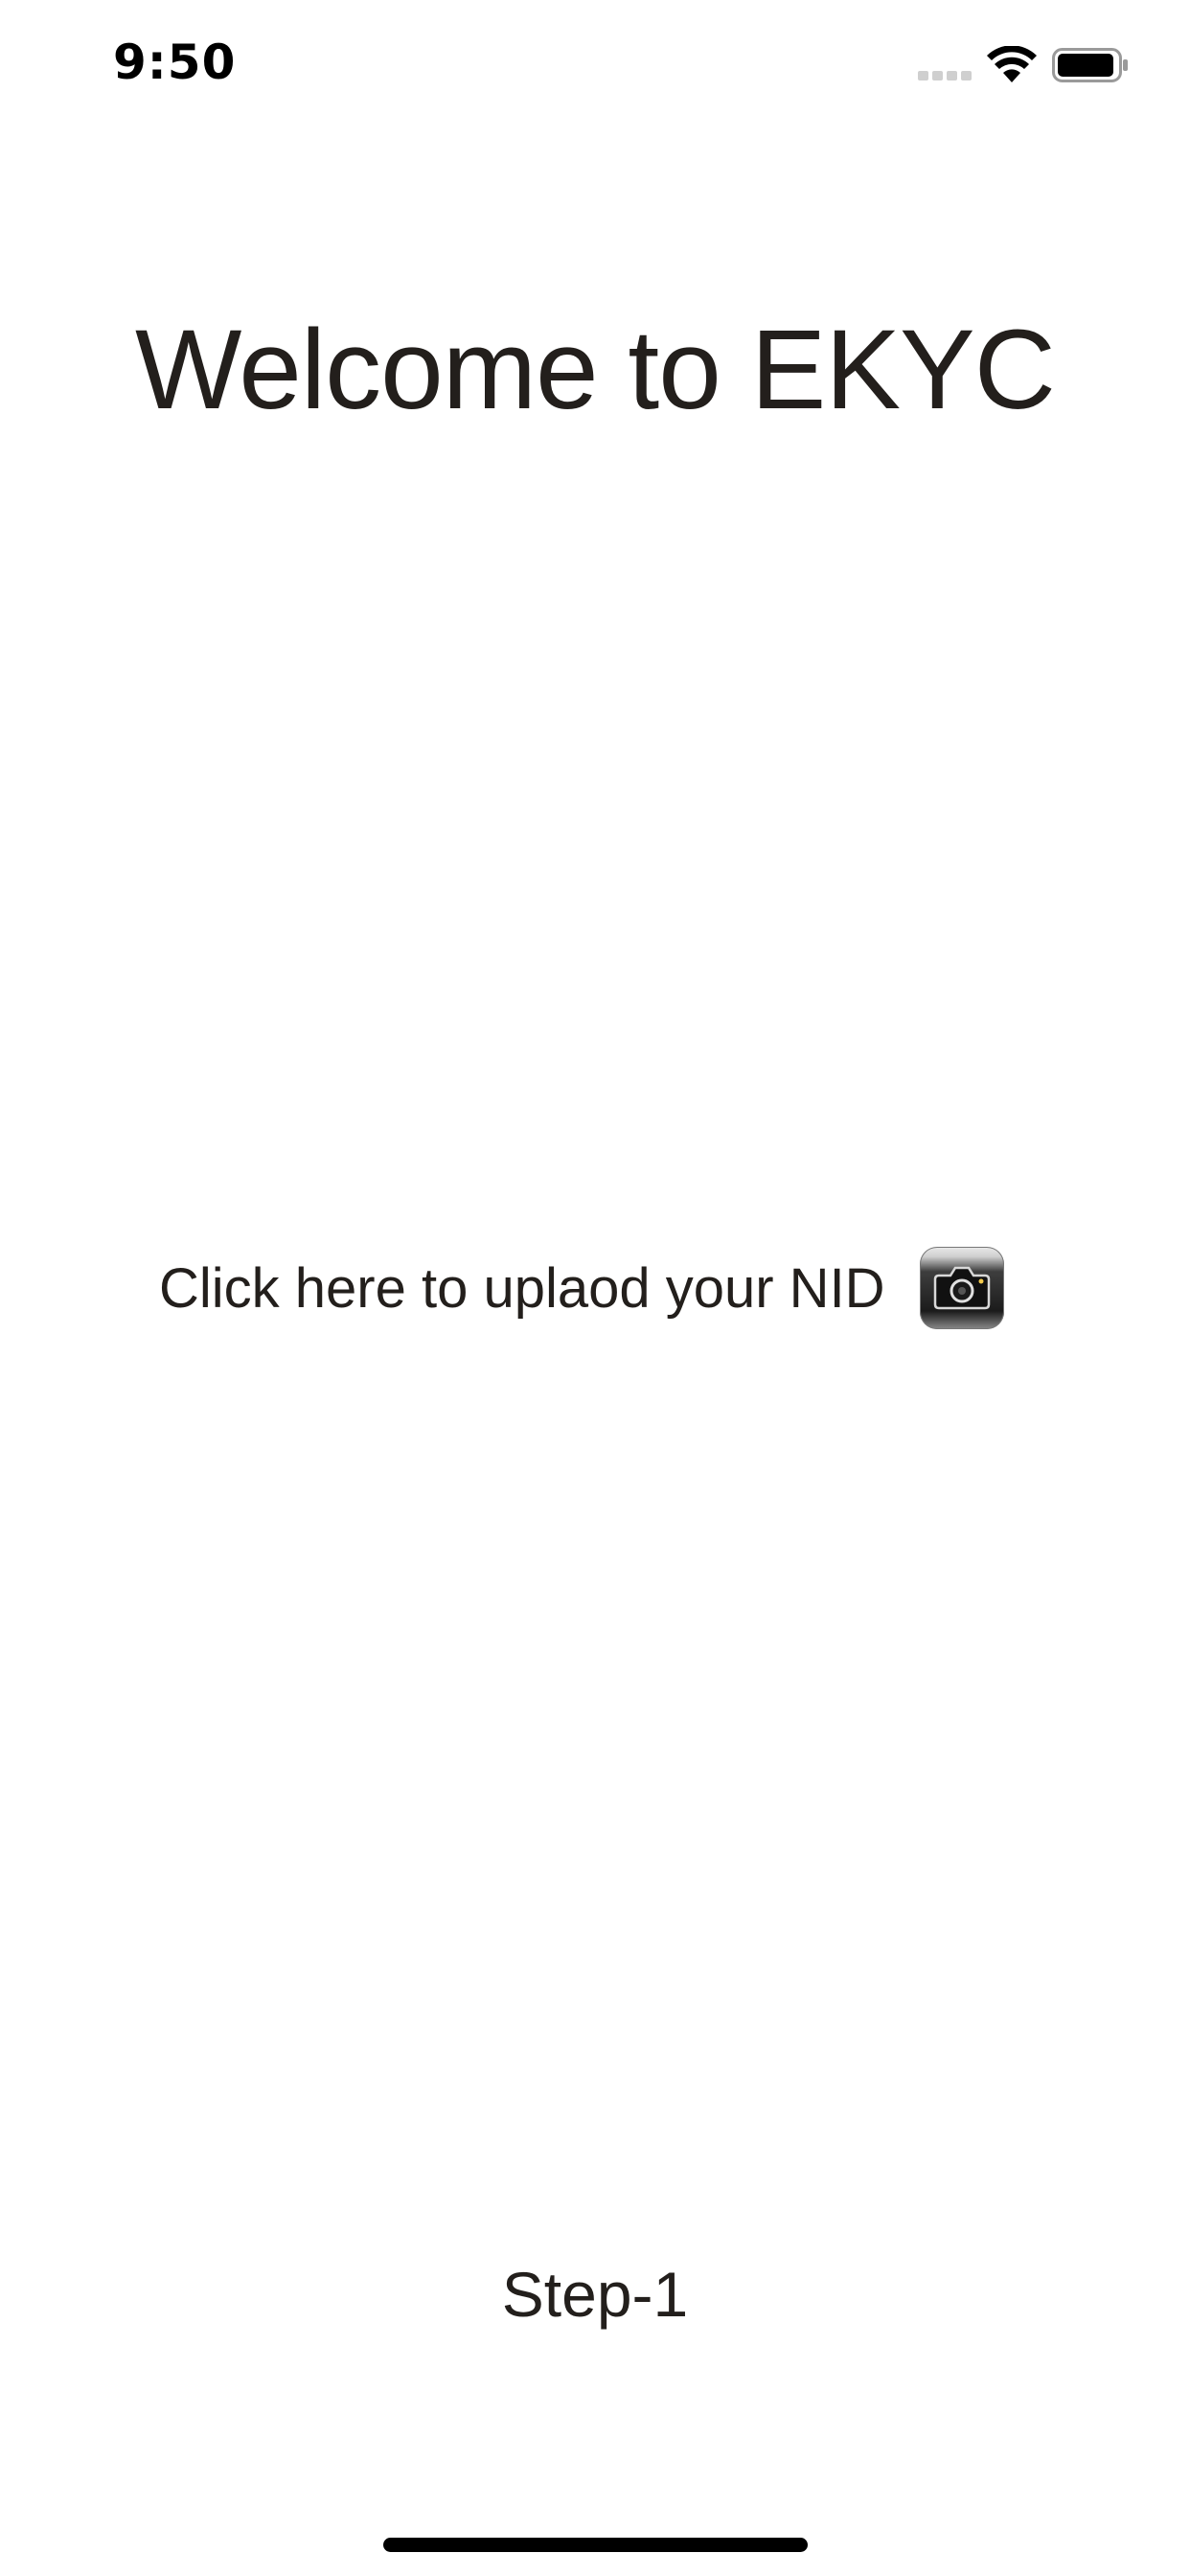 This screenshot has height=2576, width=1190. I want to click on cellular-signal-icon, so click(945, 75).